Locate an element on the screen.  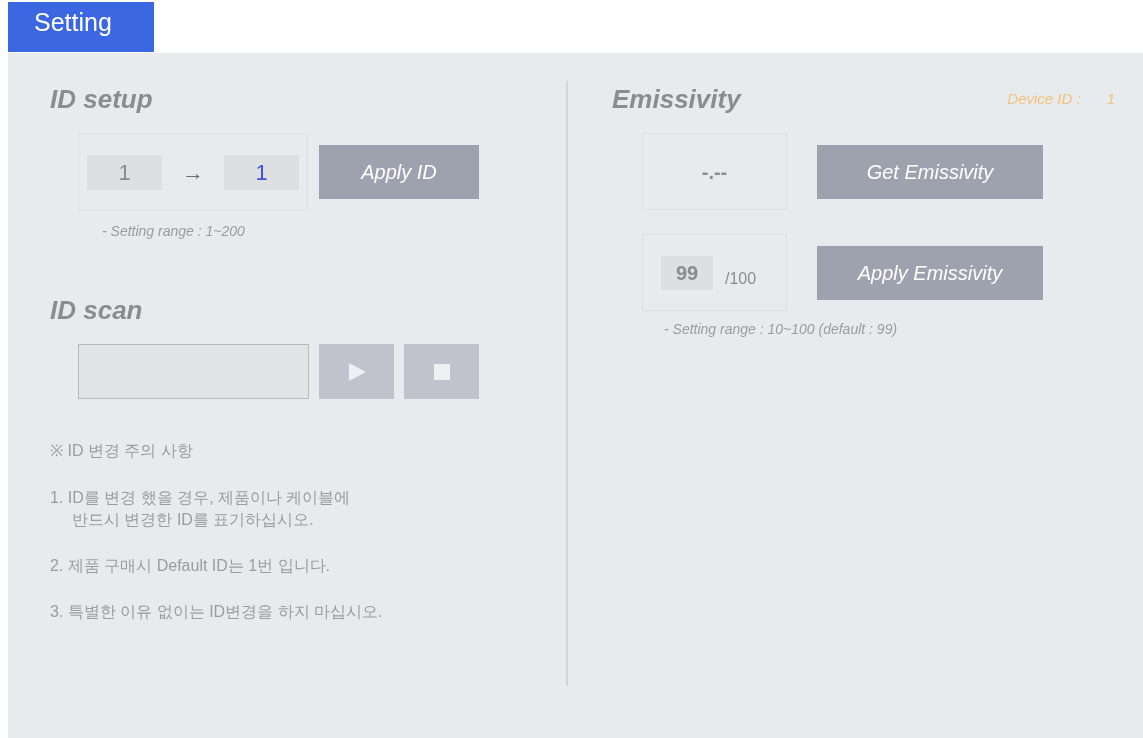
apply-id-button: Apply ID is located at coordinates (399, 172).